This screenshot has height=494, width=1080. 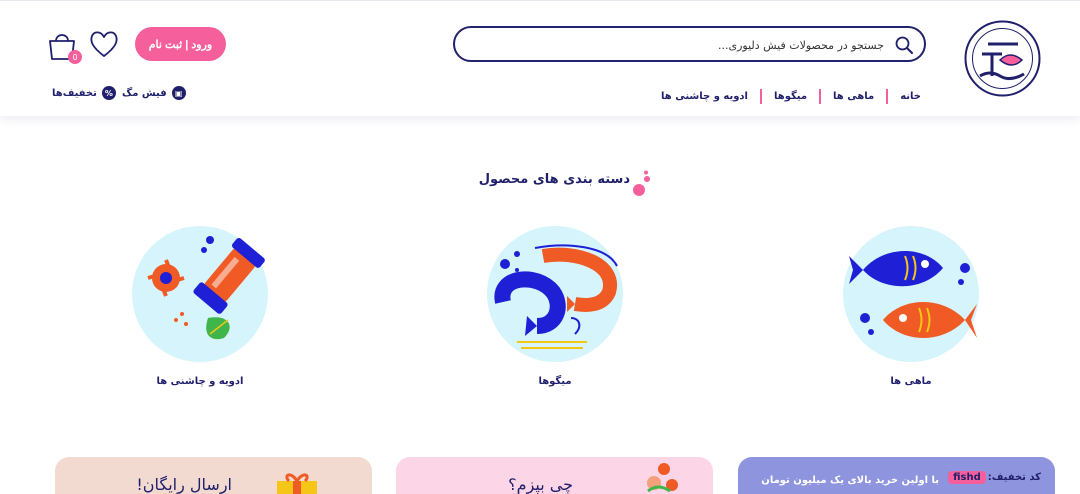 I want to click on nav-item-spices: ادویه و چاشنی ها, so click(x=705, y=96).